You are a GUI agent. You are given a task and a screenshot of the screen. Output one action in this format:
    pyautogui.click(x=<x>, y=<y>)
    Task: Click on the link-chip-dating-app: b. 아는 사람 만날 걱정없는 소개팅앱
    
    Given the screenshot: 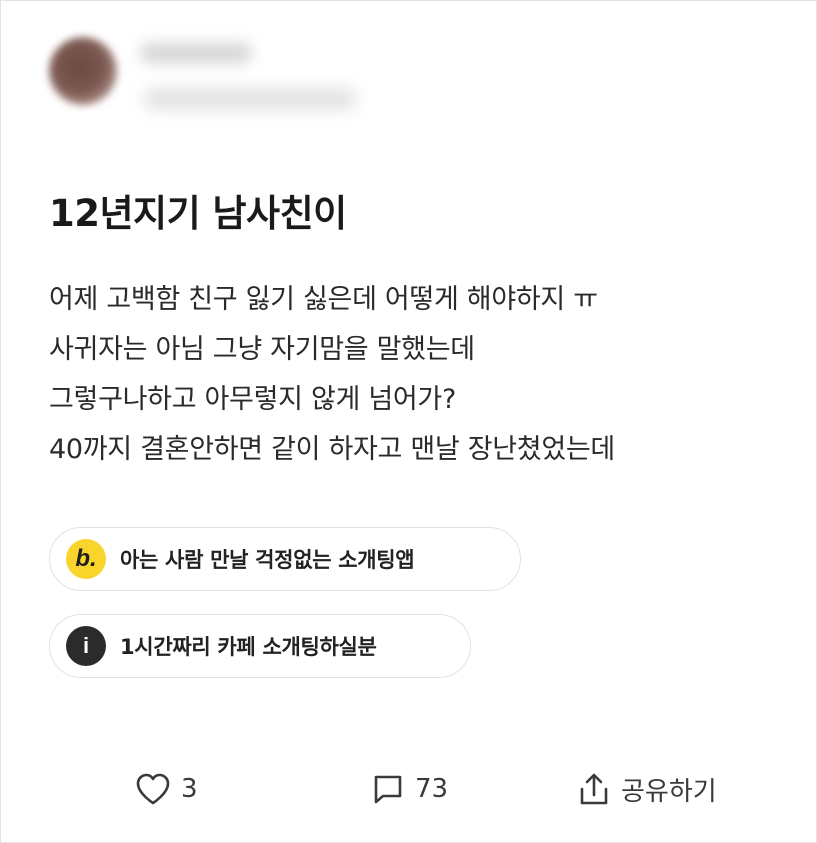 What is the action you would take?
    pyautogui.click(x=285, y=559)
    